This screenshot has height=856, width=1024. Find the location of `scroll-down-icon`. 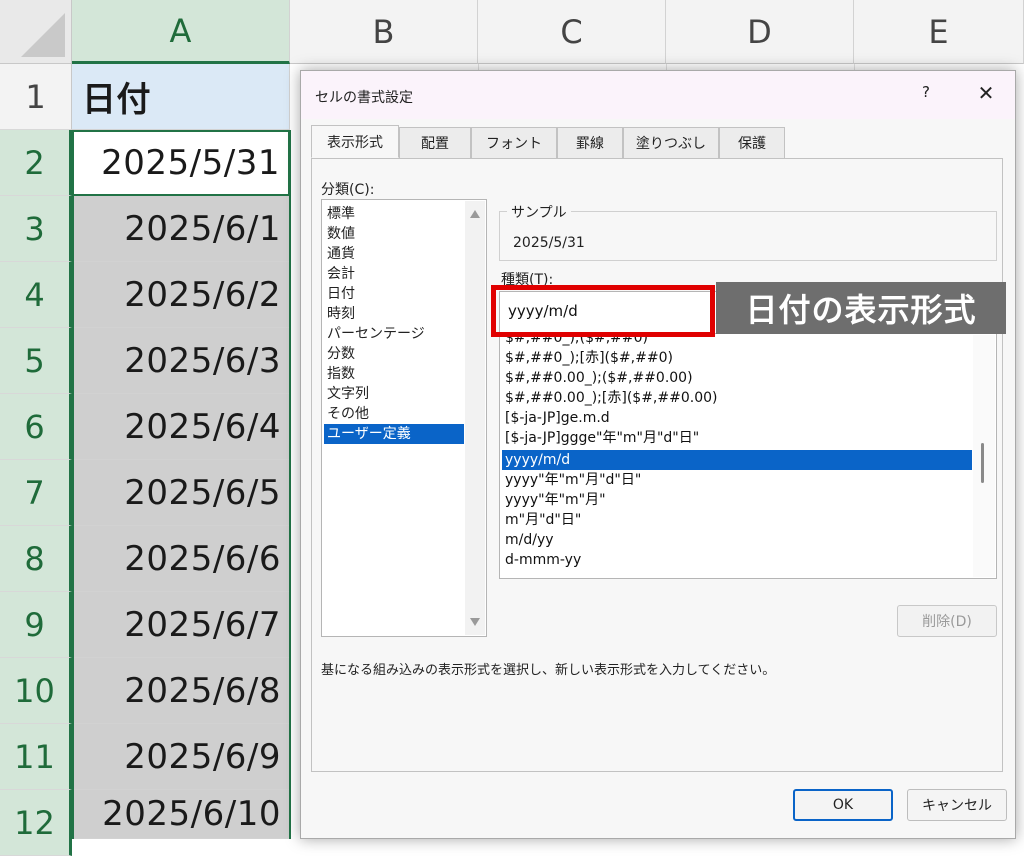

scroll-down-icon is located at coordinates (475, 622).